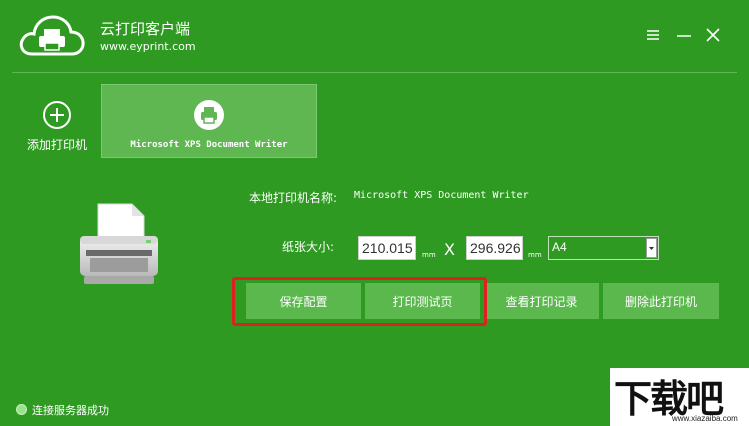 The image size is (749, 426). I want to click on app-url: www.eyprint.com, so click(148, 46).